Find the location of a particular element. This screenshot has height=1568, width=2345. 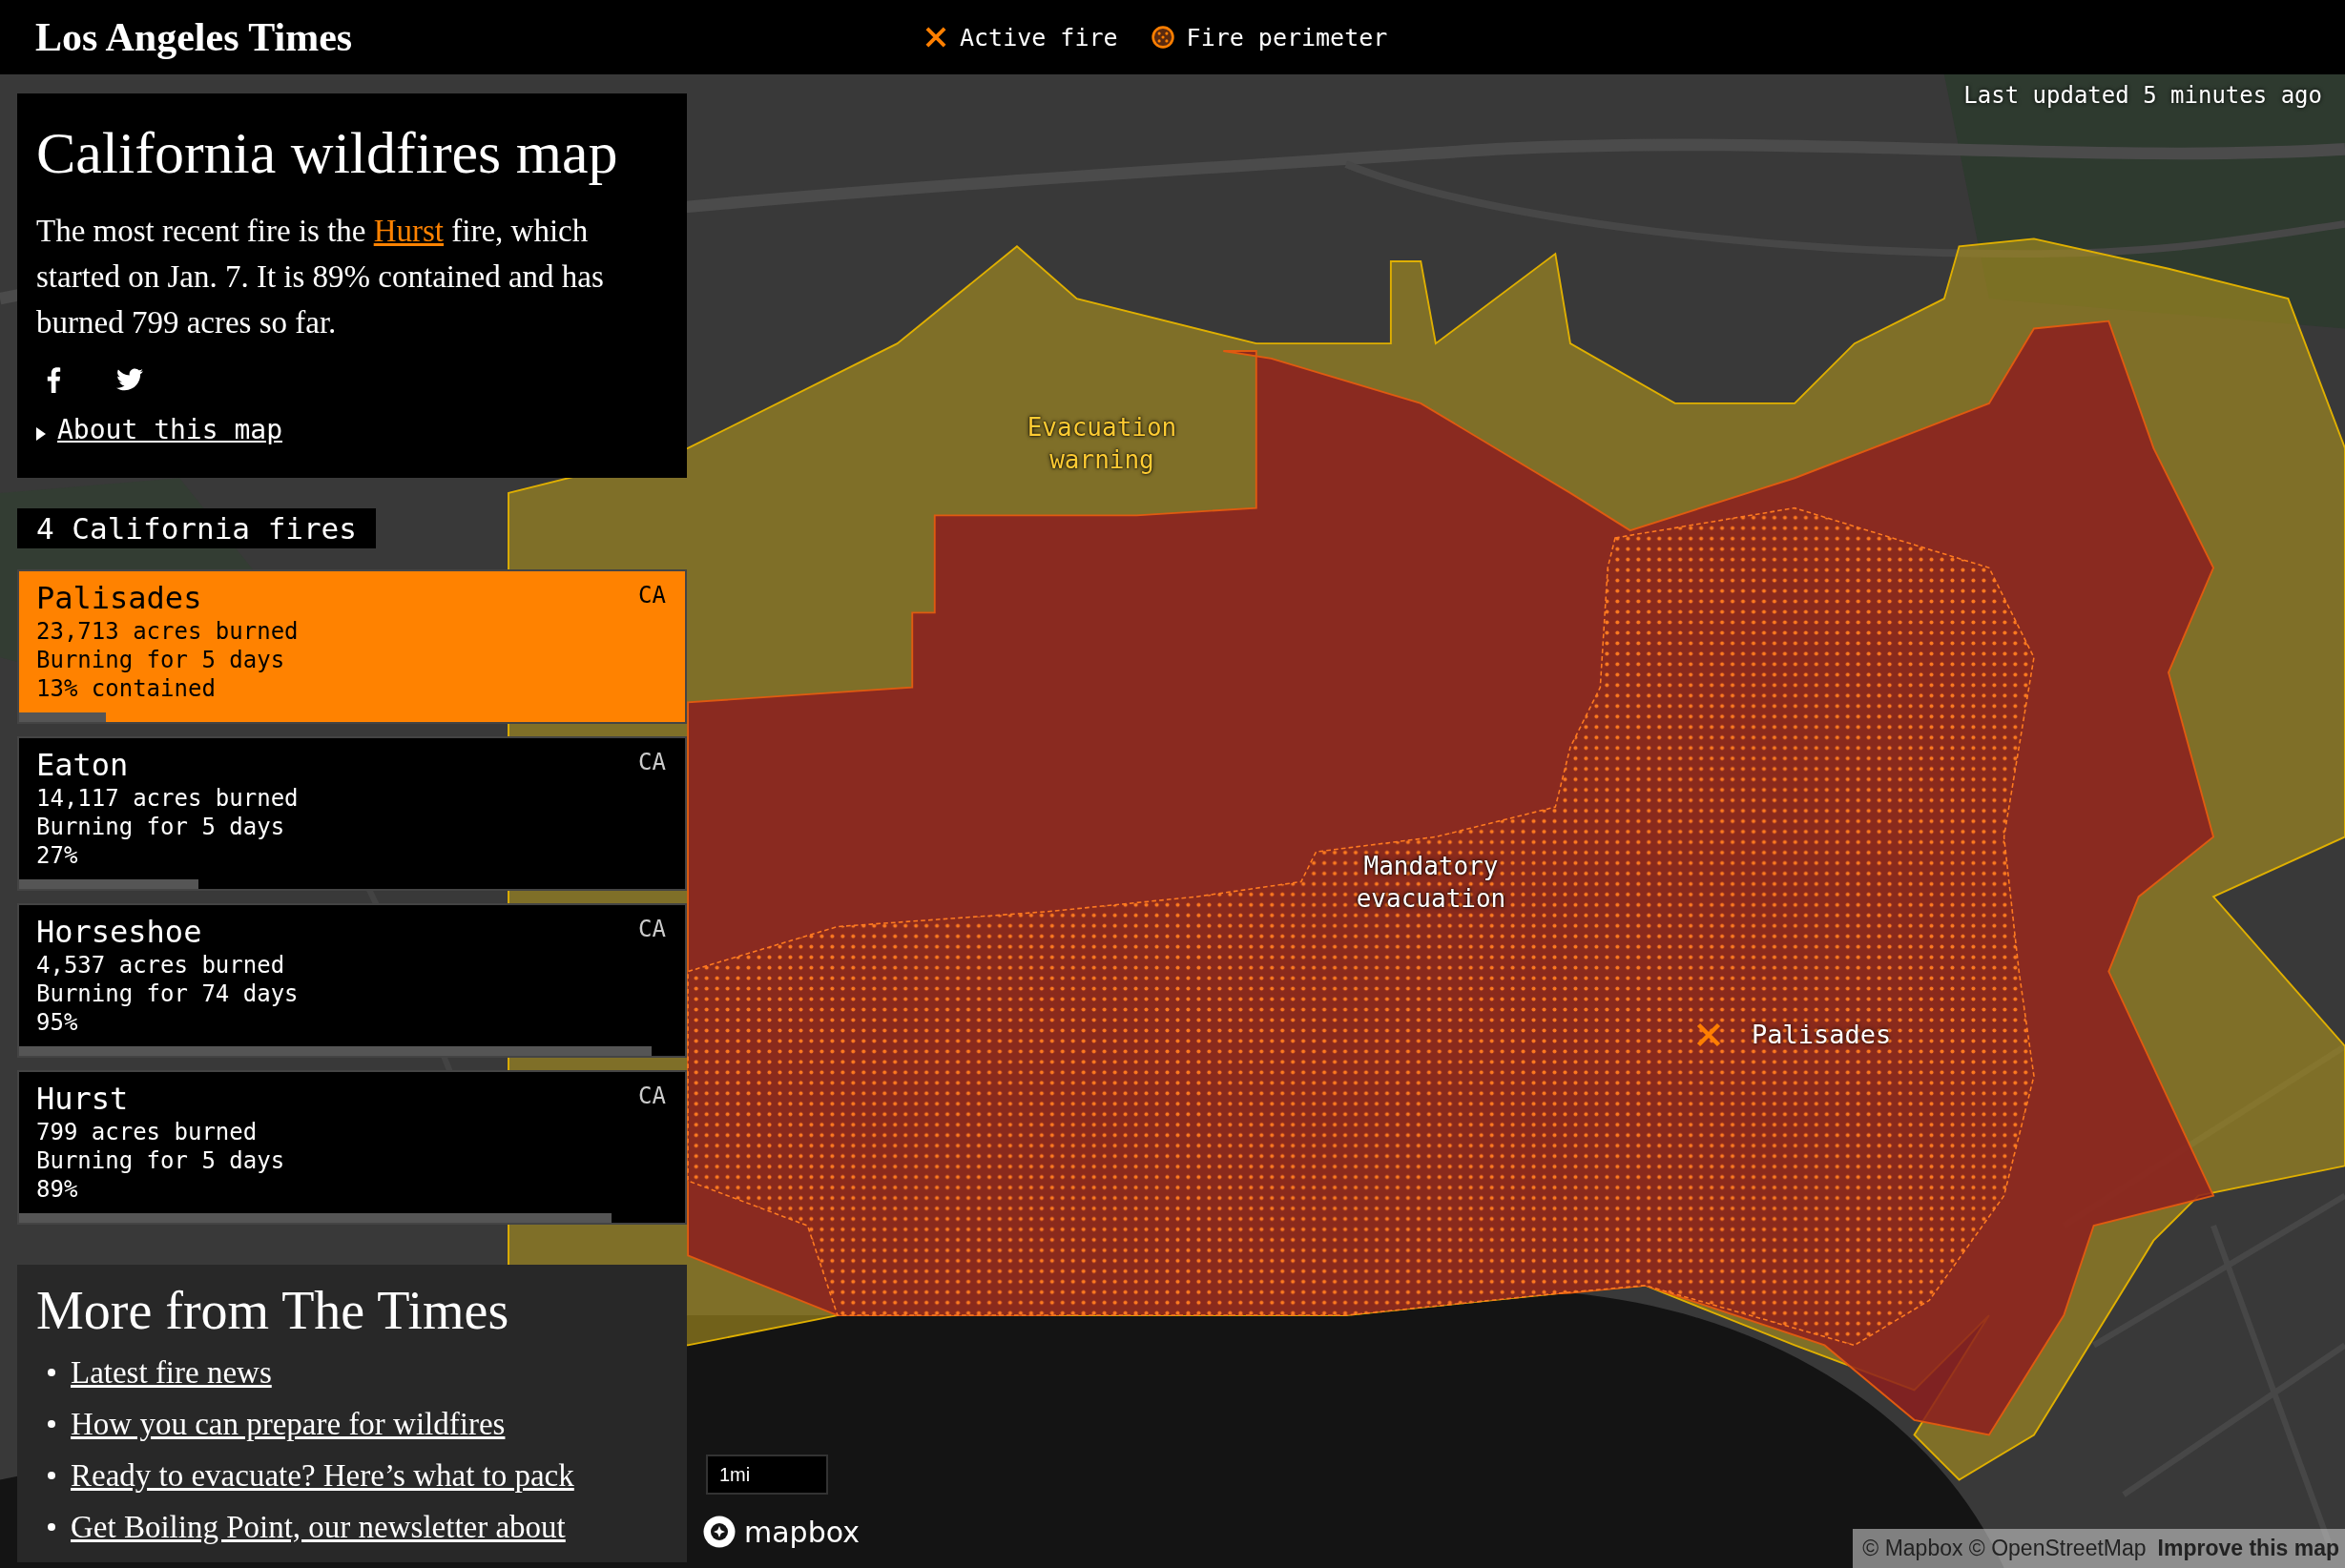

acres-text: 23,713 acres burned is located at coordinates (168, 631).